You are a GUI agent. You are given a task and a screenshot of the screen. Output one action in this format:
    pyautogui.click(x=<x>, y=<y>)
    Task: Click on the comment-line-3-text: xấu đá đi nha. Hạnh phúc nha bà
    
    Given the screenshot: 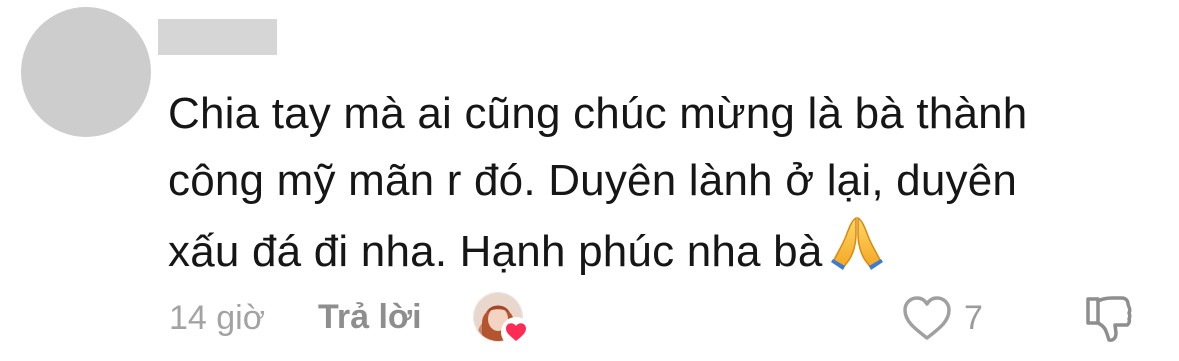 What is the action you would take?
    pyautogui.click(x=495, y=251)
    